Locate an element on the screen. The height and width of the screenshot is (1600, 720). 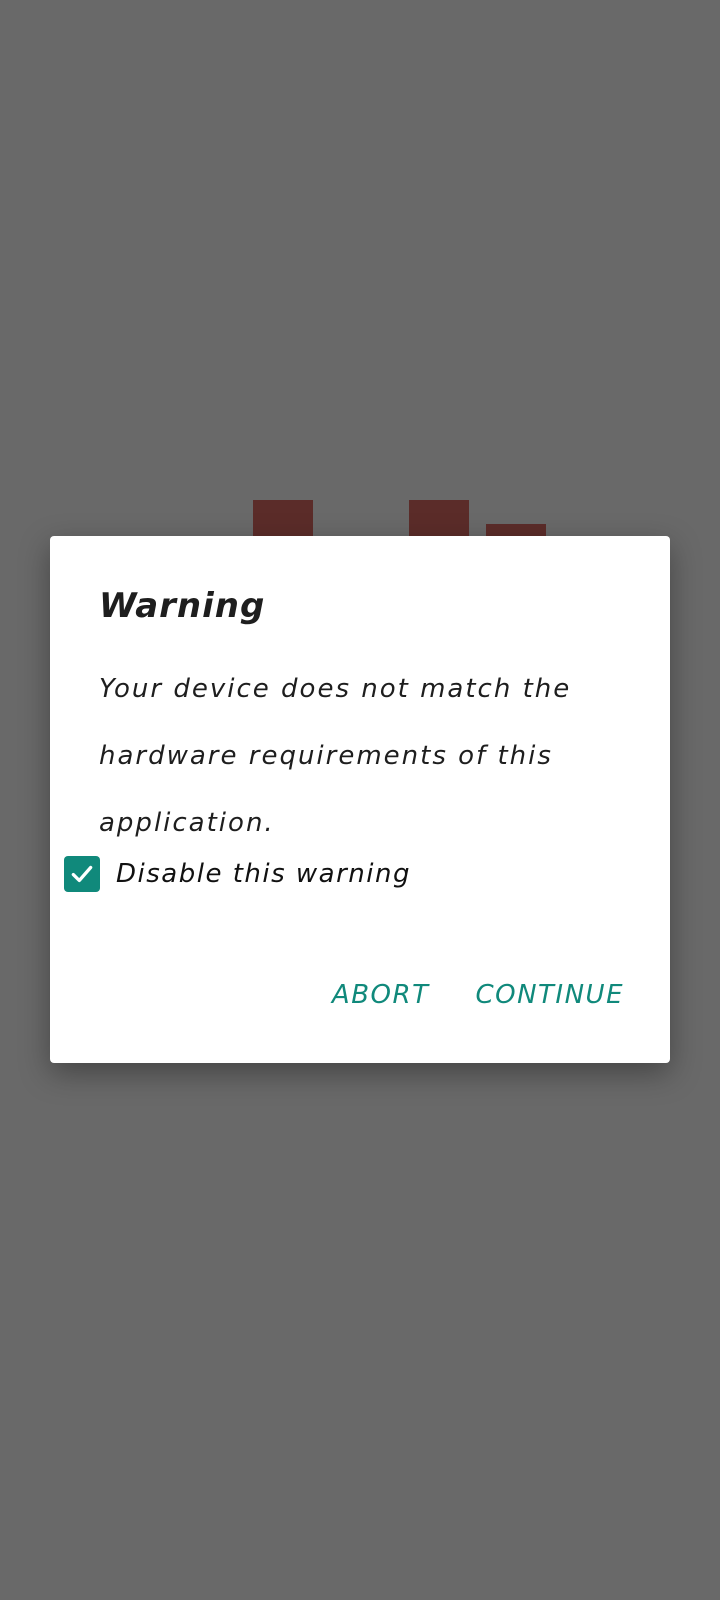
dialog-actions: ABORT CONTINUE is located at coordinates (478, 995).